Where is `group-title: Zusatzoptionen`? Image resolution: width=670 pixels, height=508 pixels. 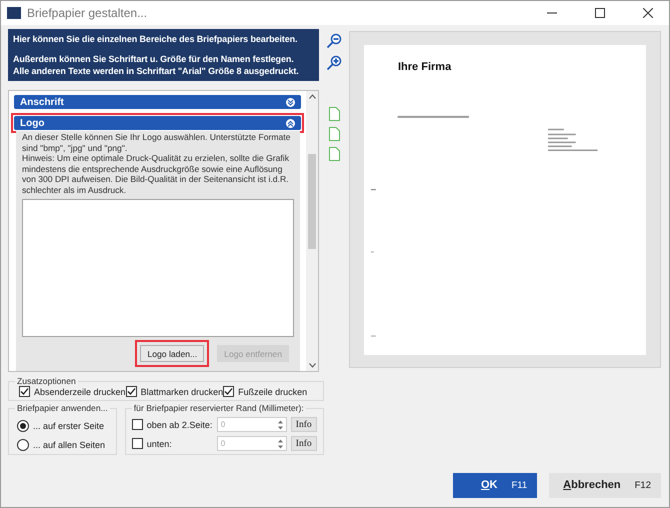
group-title: Zusatzoptionen is located at coordinates (46, 381).